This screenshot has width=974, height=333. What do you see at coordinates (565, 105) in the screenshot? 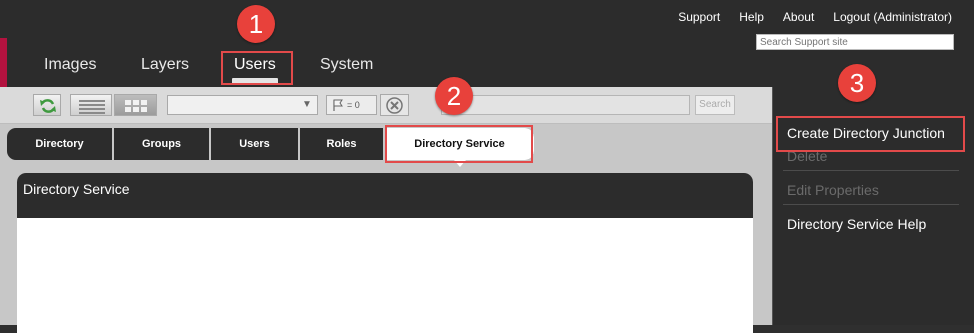
I see `search-input` at bounding box center [565, 105].